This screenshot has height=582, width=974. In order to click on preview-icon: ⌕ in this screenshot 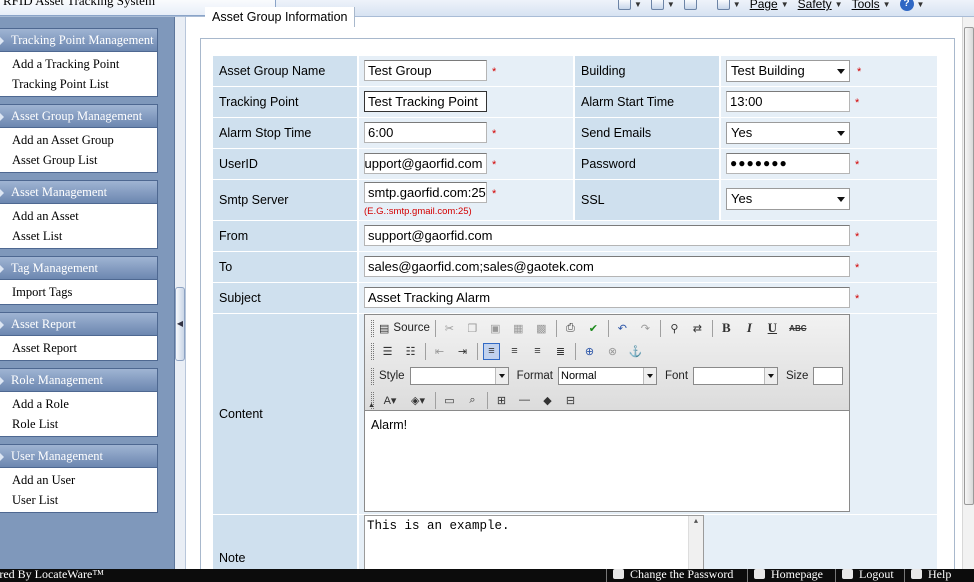, I will do `click(472, 400)`.